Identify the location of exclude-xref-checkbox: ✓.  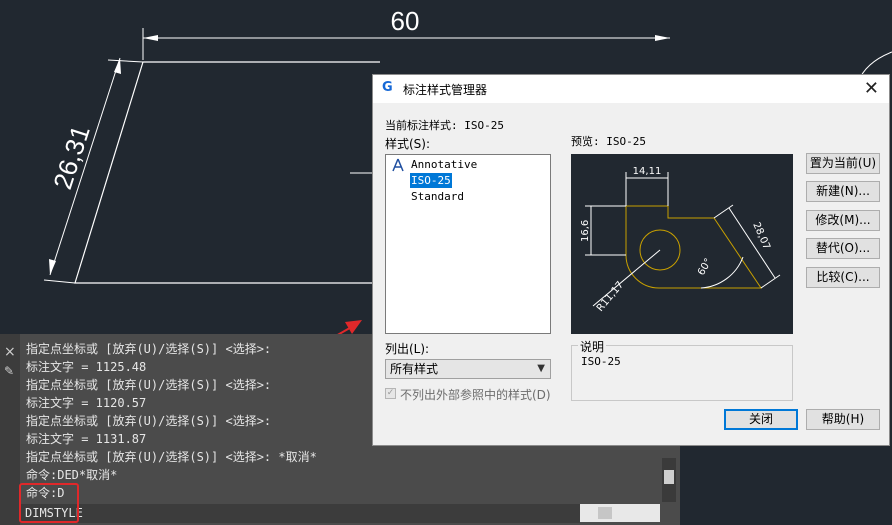
(390, 393).